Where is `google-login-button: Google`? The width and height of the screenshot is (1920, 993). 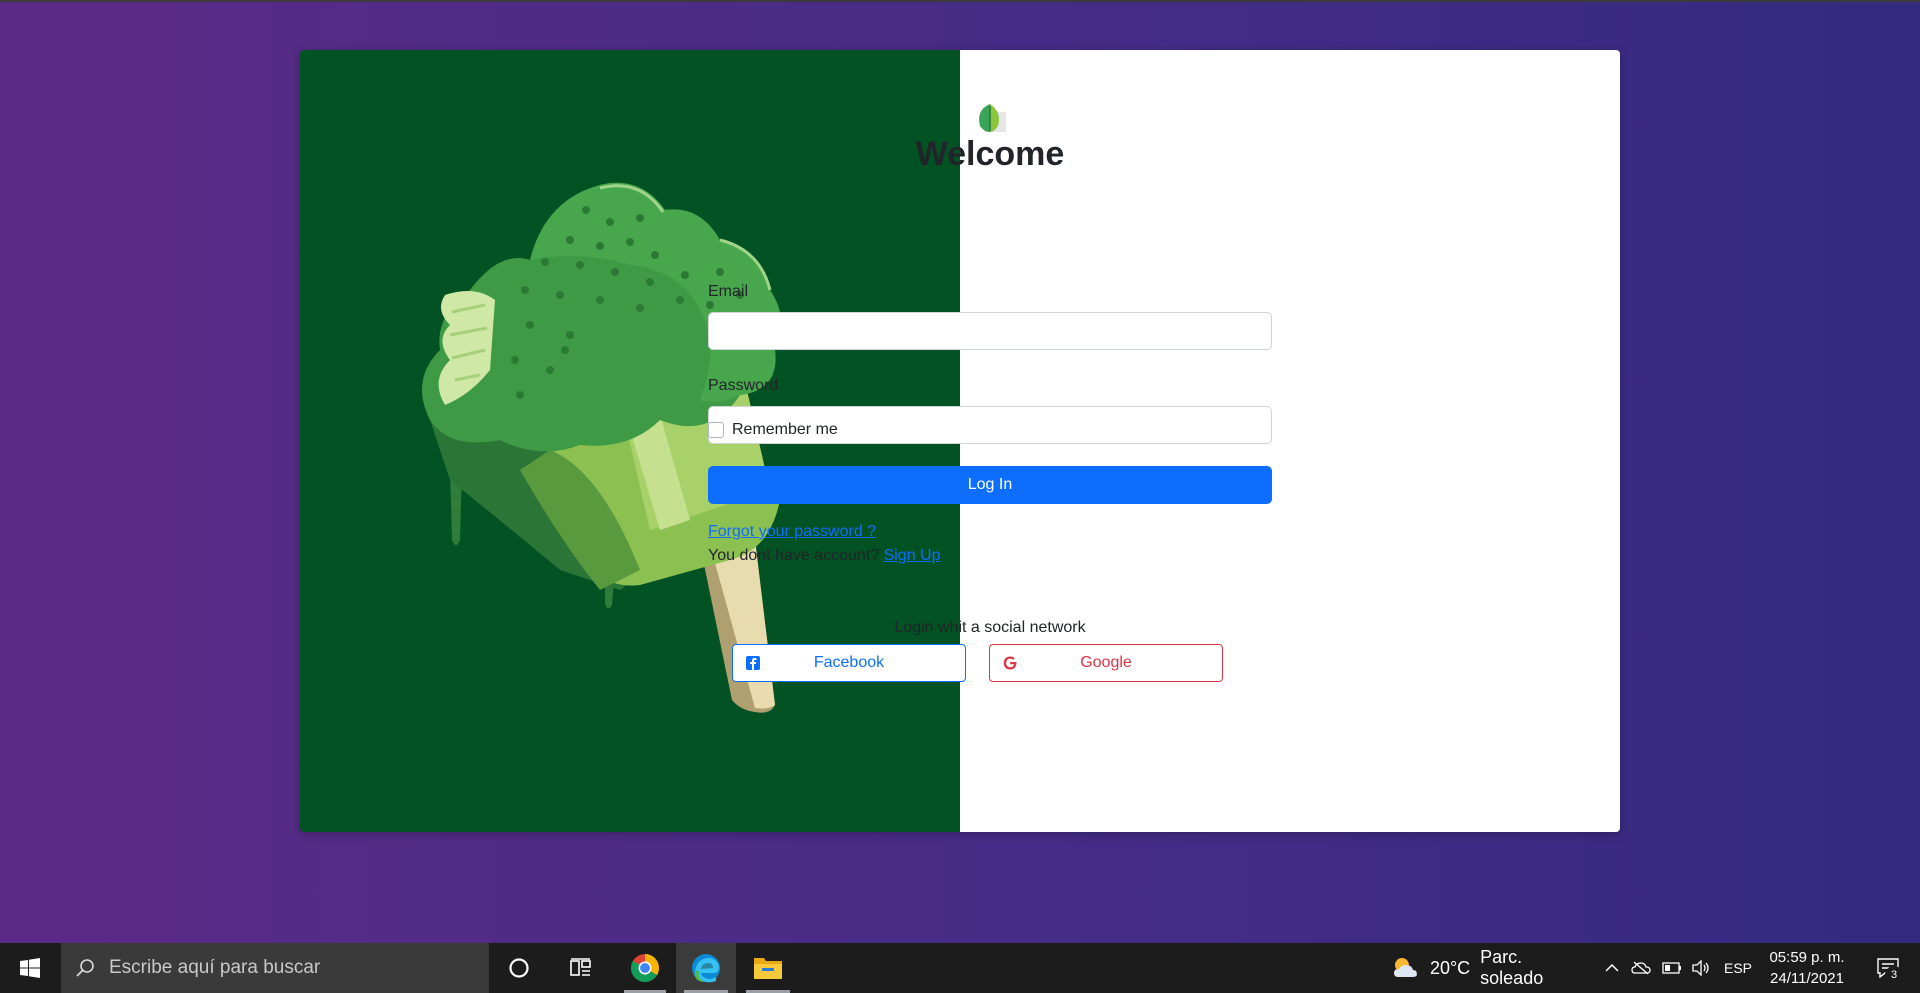
google-login-button: Google is located at coordinates (1106, 663).